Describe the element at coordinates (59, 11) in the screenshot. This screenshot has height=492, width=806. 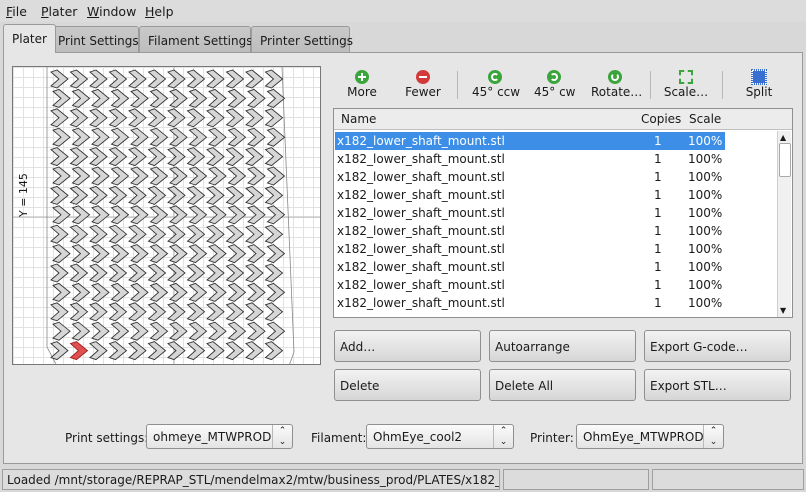
I see `menu-plater: Plater` at that location.